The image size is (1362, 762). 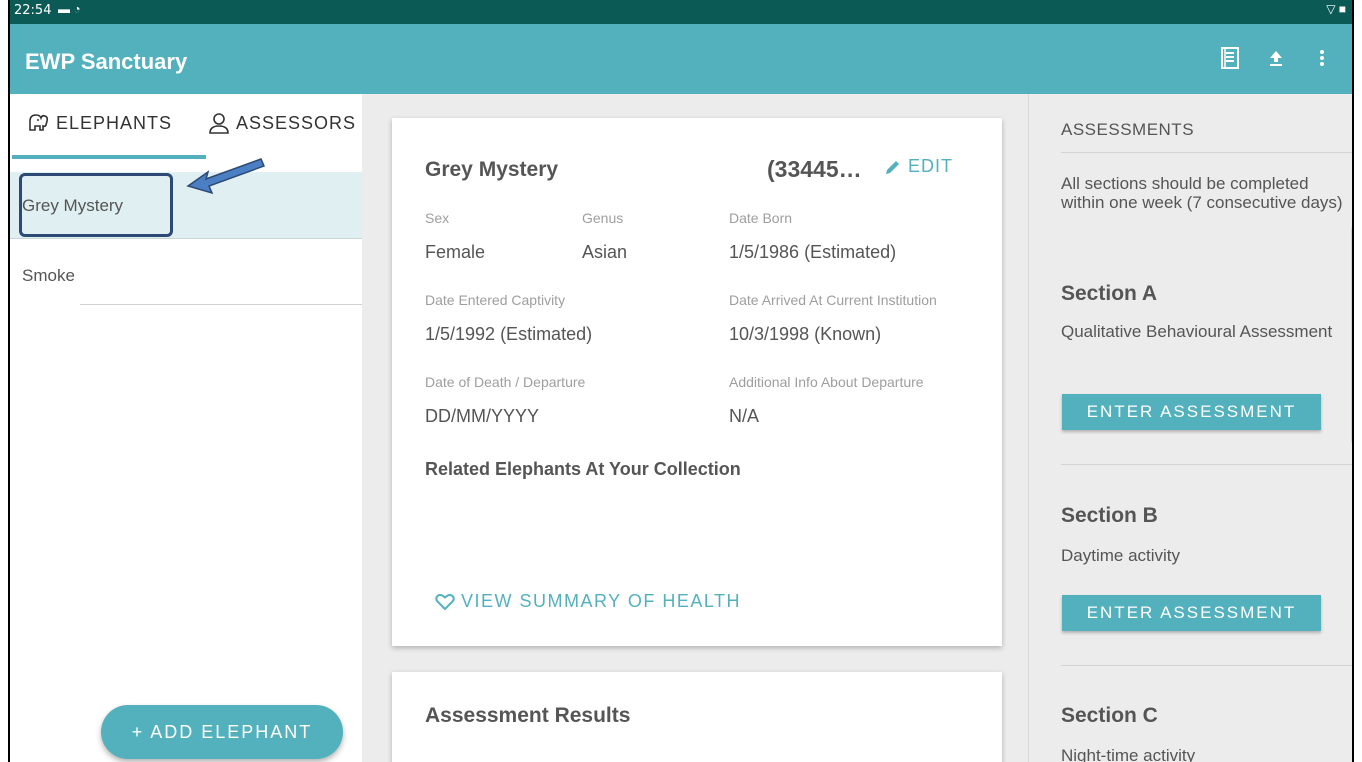 I want to click on section-c-title: Section C, so click(x=1109, y=715).